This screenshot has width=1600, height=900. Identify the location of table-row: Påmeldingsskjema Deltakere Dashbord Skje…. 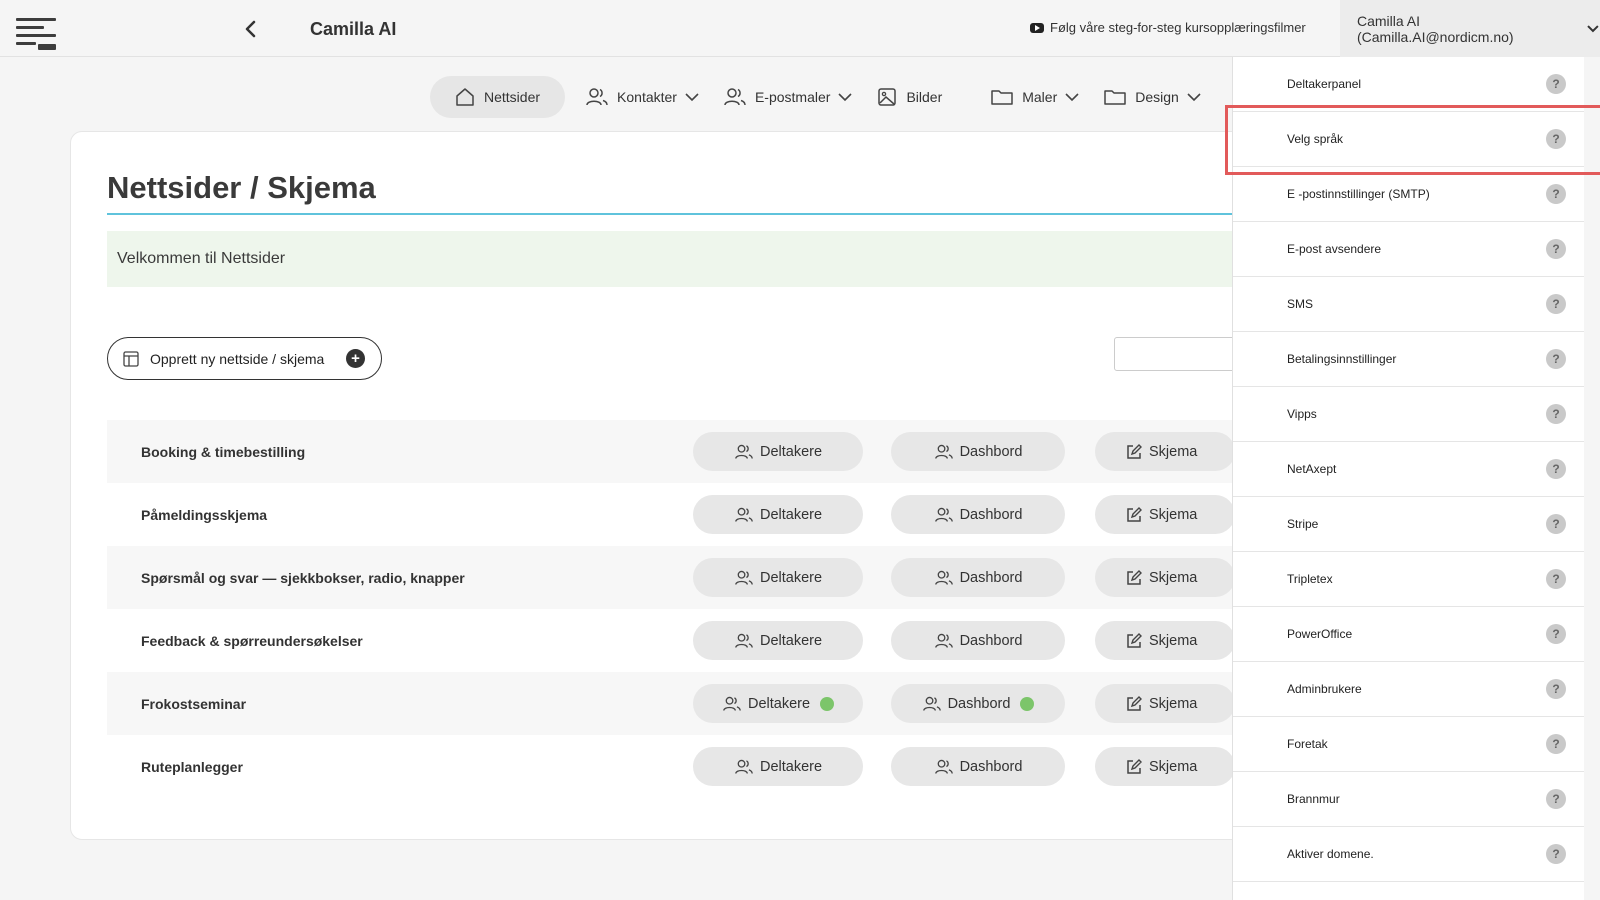
(689, 514).